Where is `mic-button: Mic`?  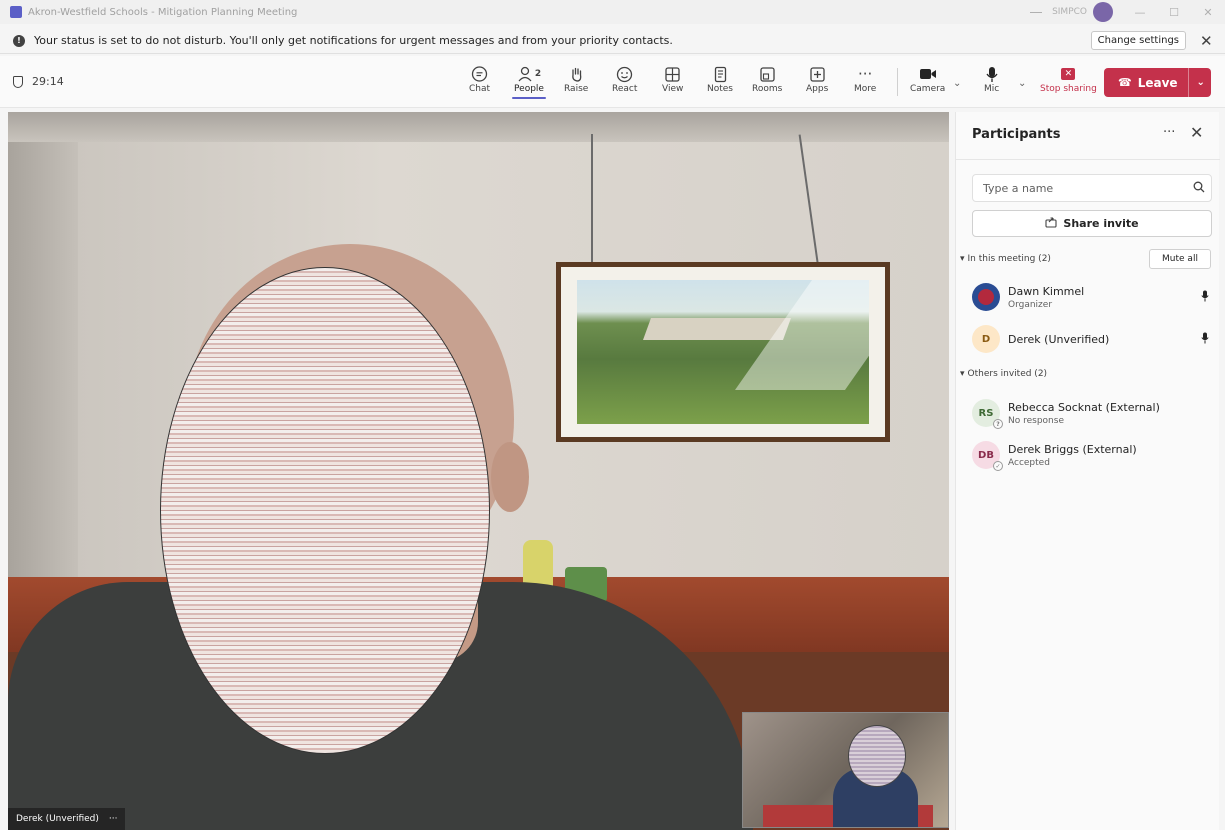
mic-button: Mic is located at coordinates (991, 79).